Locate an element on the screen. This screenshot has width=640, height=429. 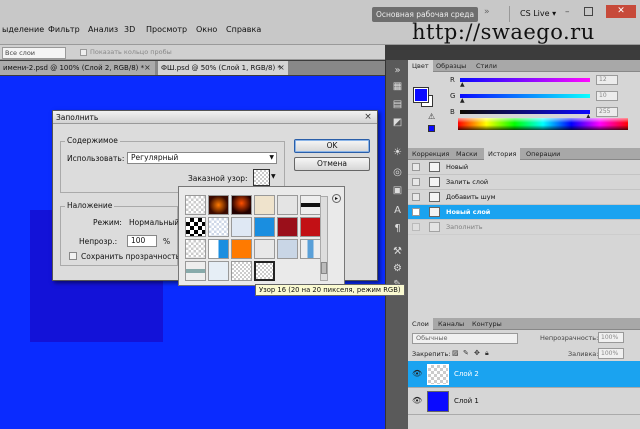
show-ring-checkbox is located at coordinates (83, 52).